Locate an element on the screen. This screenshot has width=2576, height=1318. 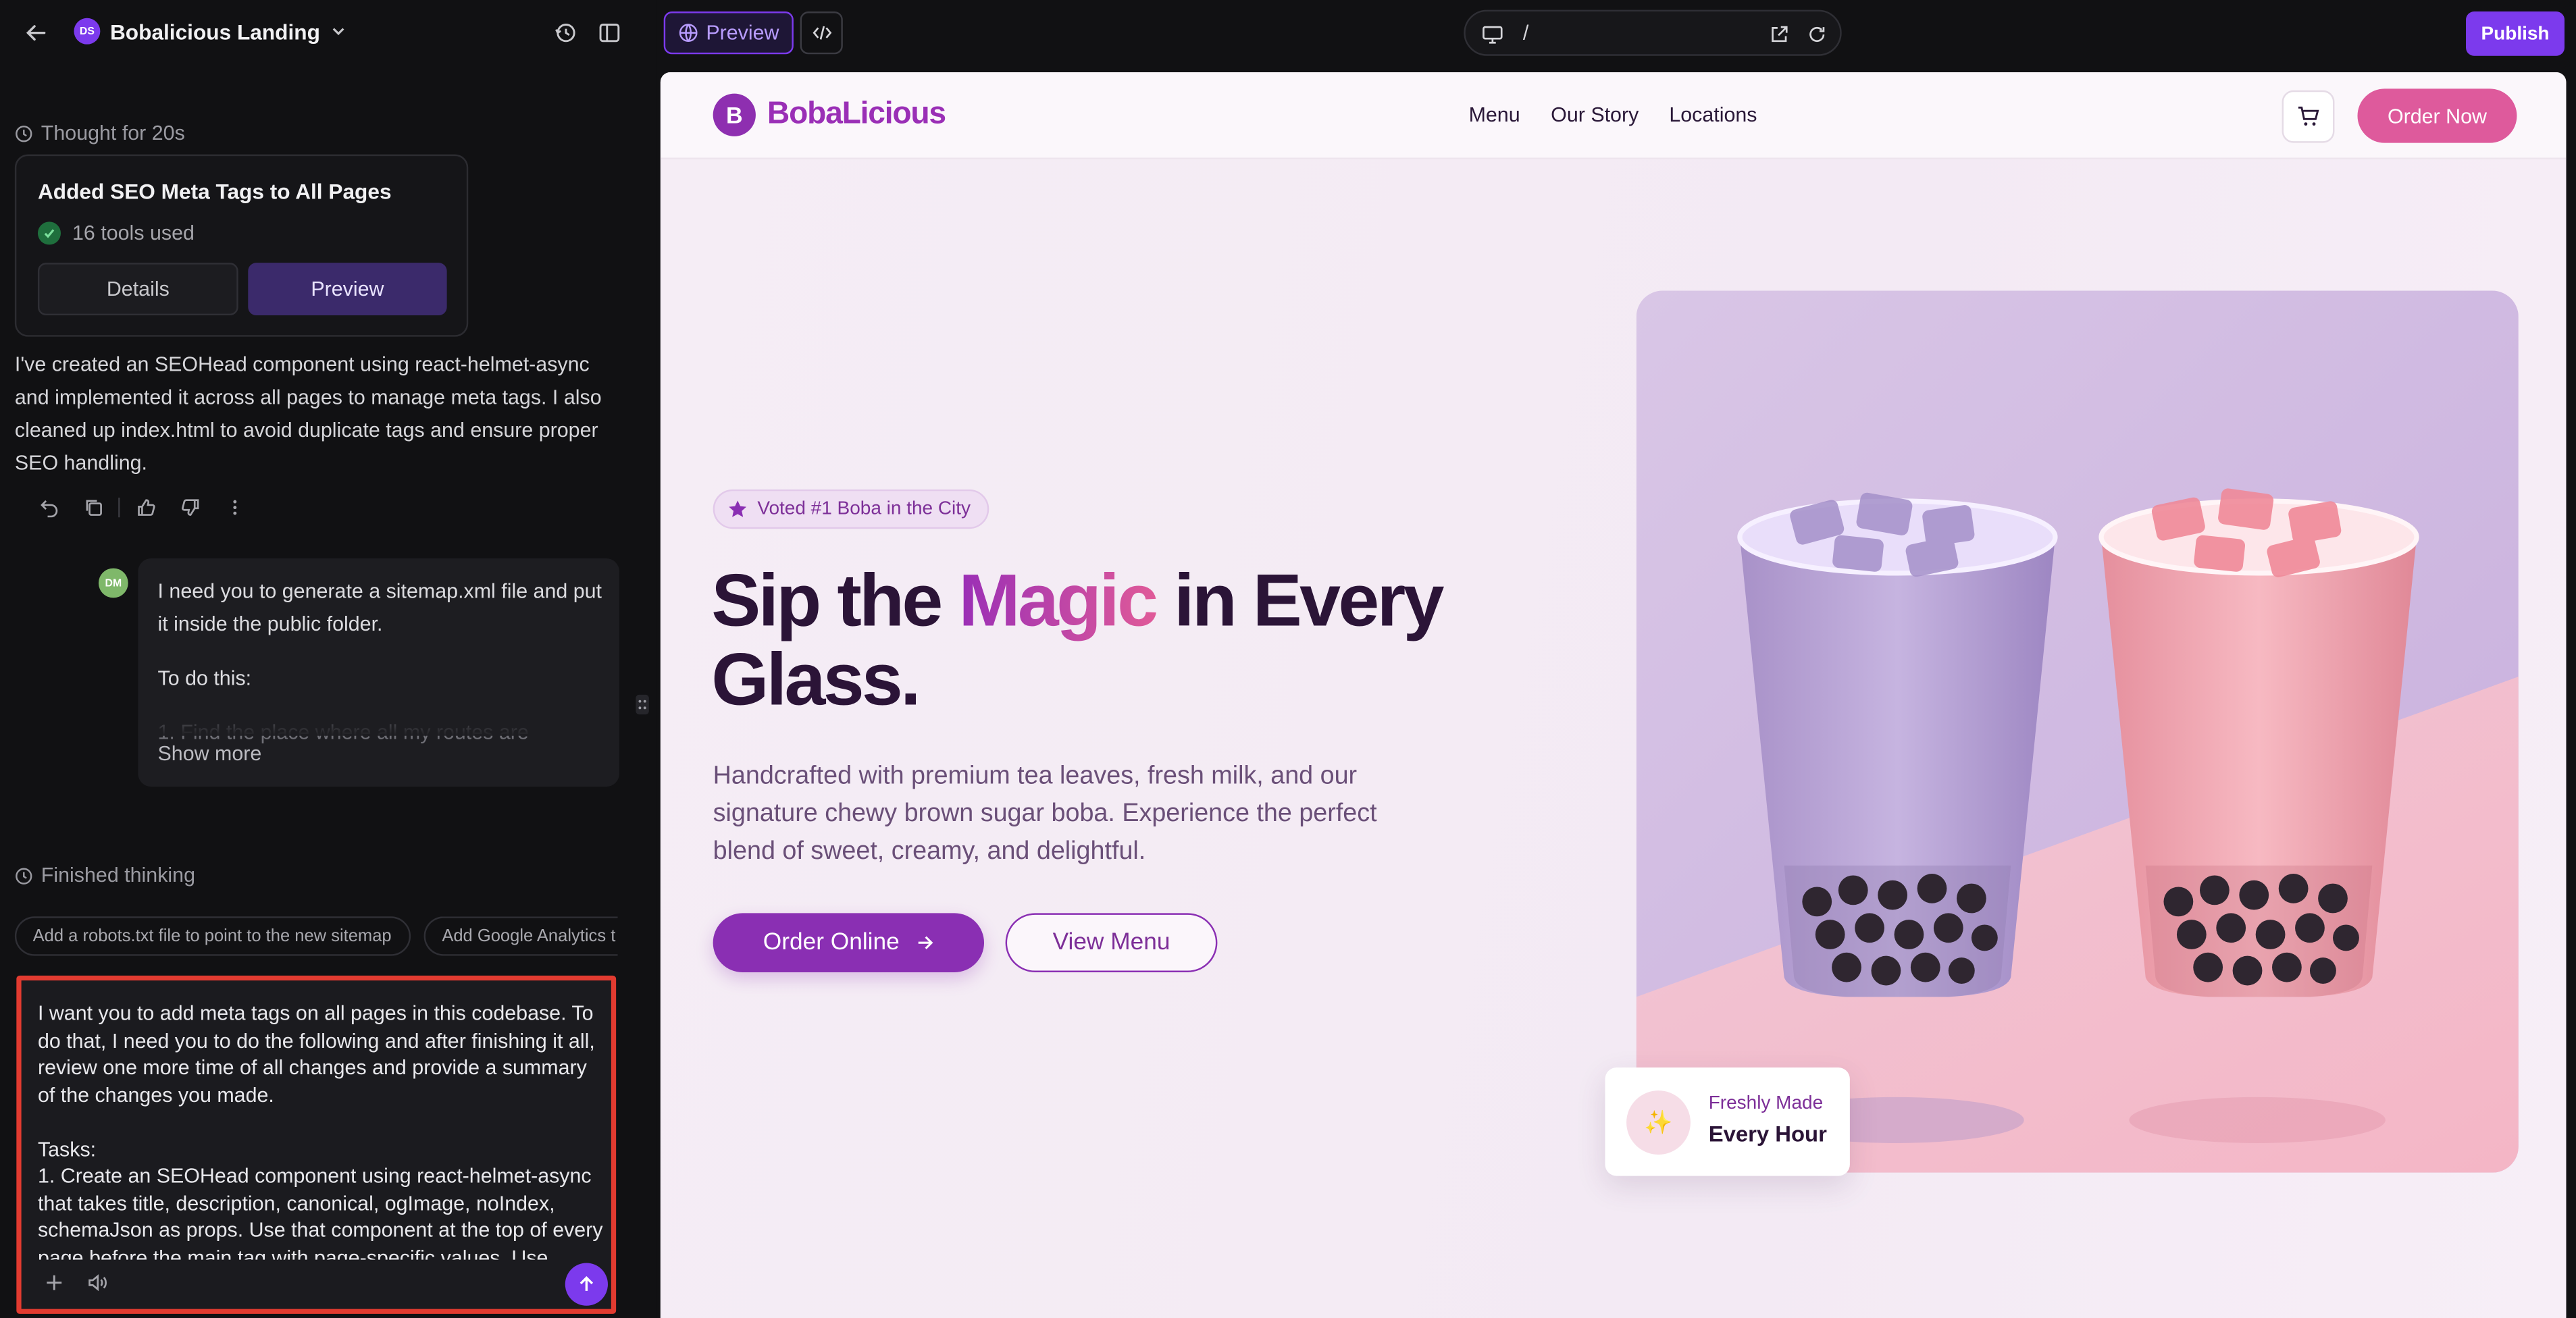
order-online-button: Order Online is located at coordinates (849, 942).